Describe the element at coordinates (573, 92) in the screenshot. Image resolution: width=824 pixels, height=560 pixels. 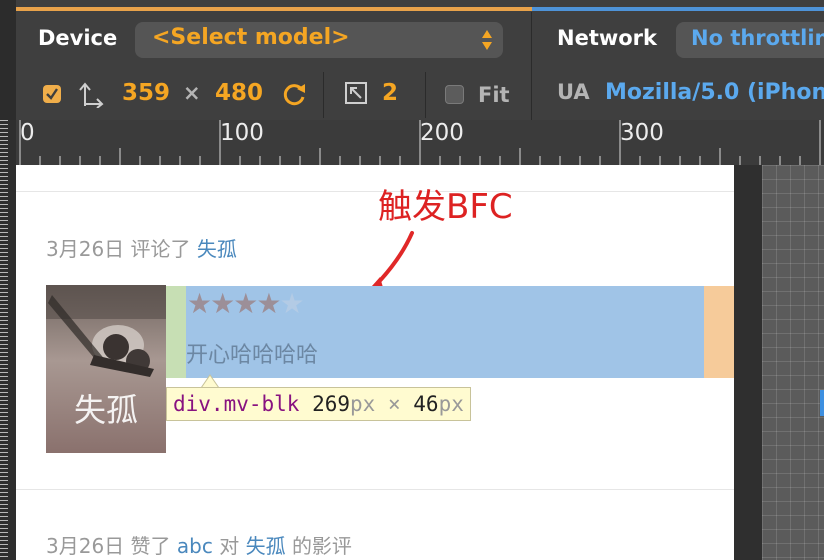
I see `ua-label: UA` at that location.